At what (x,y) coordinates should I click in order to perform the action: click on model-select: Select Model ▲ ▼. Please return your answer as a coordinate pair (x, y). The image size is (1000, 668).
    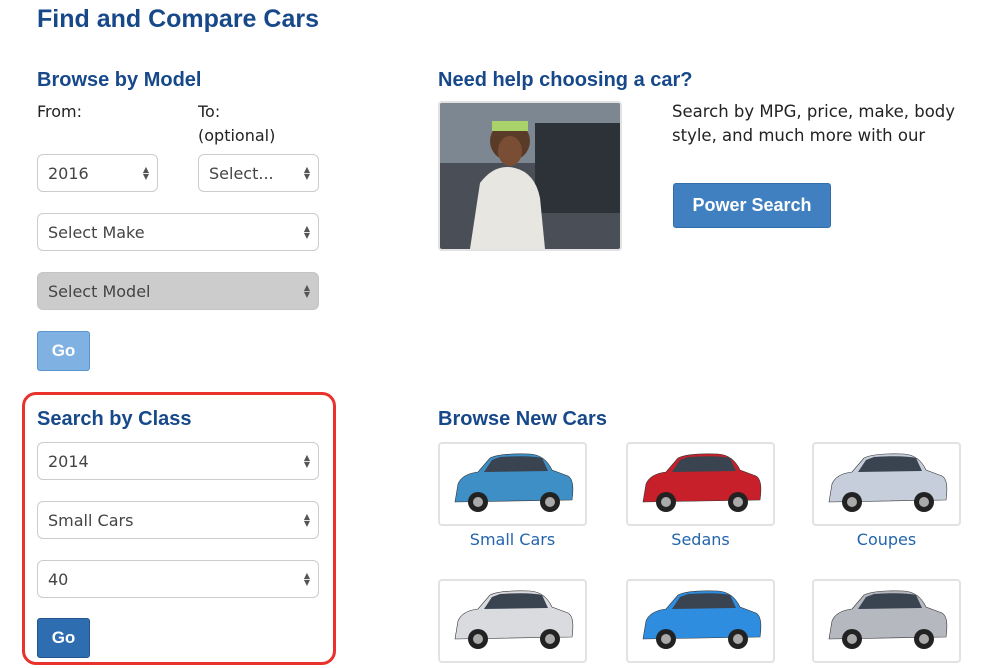
    Looking at the image, I should click on (178, 291).